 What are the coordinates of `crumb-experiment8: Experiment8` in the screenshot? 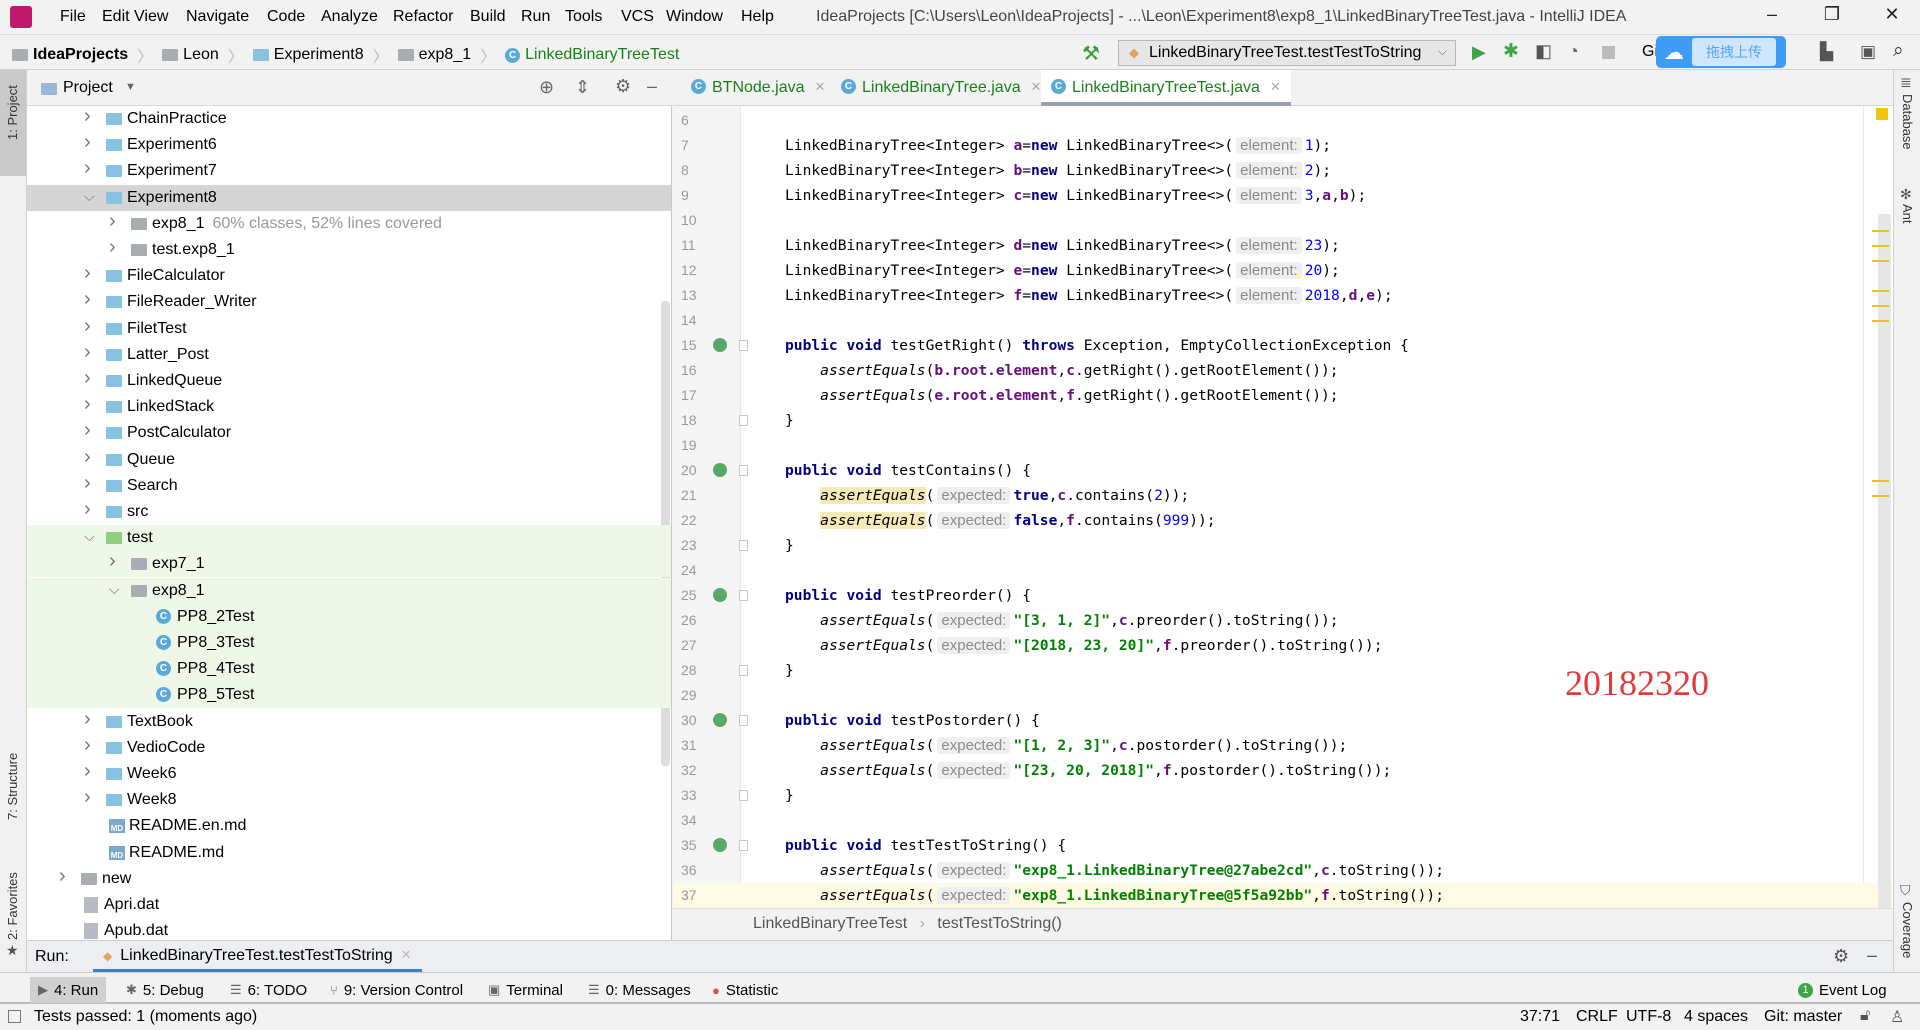 It's located at (319, 55).